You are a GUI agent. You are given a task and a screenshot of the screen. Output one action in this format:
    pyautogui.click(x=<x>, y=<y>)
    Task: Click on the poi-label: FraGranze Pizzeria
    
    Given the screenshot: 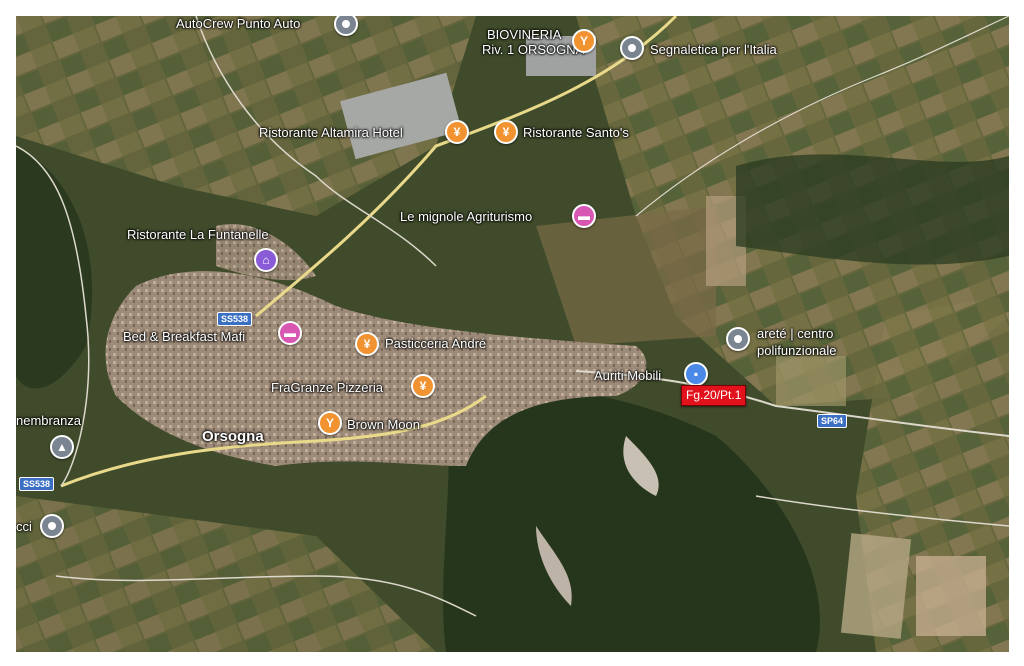 What is the action you would take?
    pyautogui.click(x=327, y=387)
    